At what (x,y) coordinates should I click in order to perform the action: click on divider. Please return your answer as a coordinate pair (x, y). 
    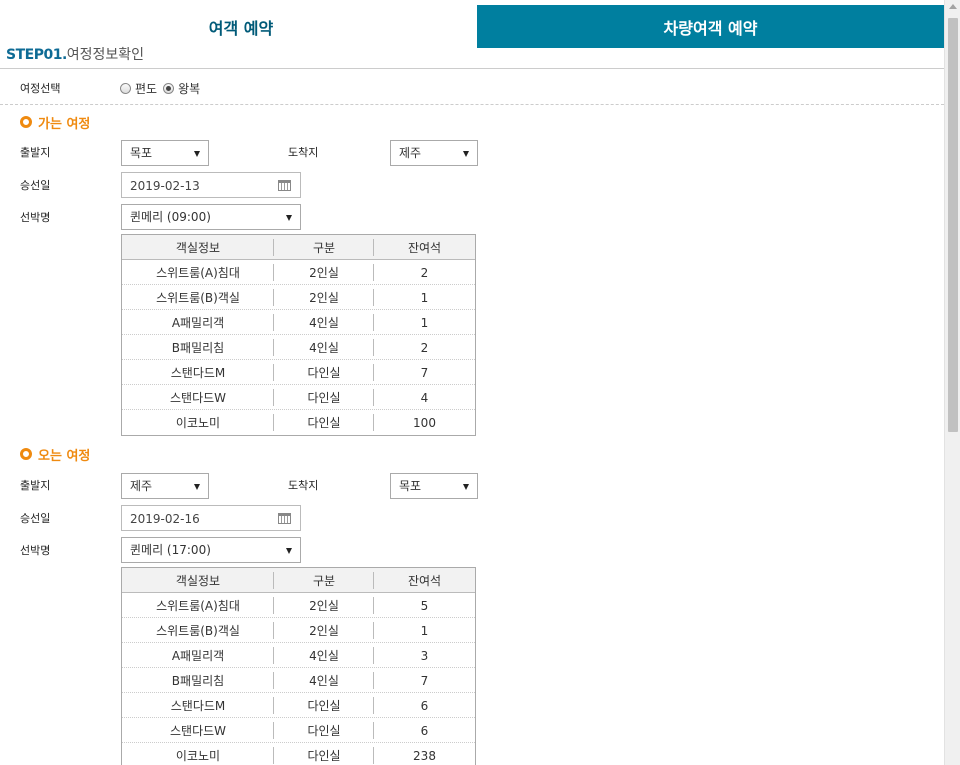
    Looking at the image, I should click on (472, 104).